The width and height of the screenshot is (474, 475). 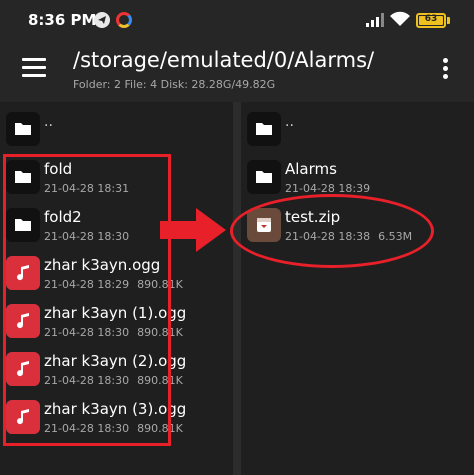 I want to click on annotation-highlight-ellipse, so click(x=332, y=231).